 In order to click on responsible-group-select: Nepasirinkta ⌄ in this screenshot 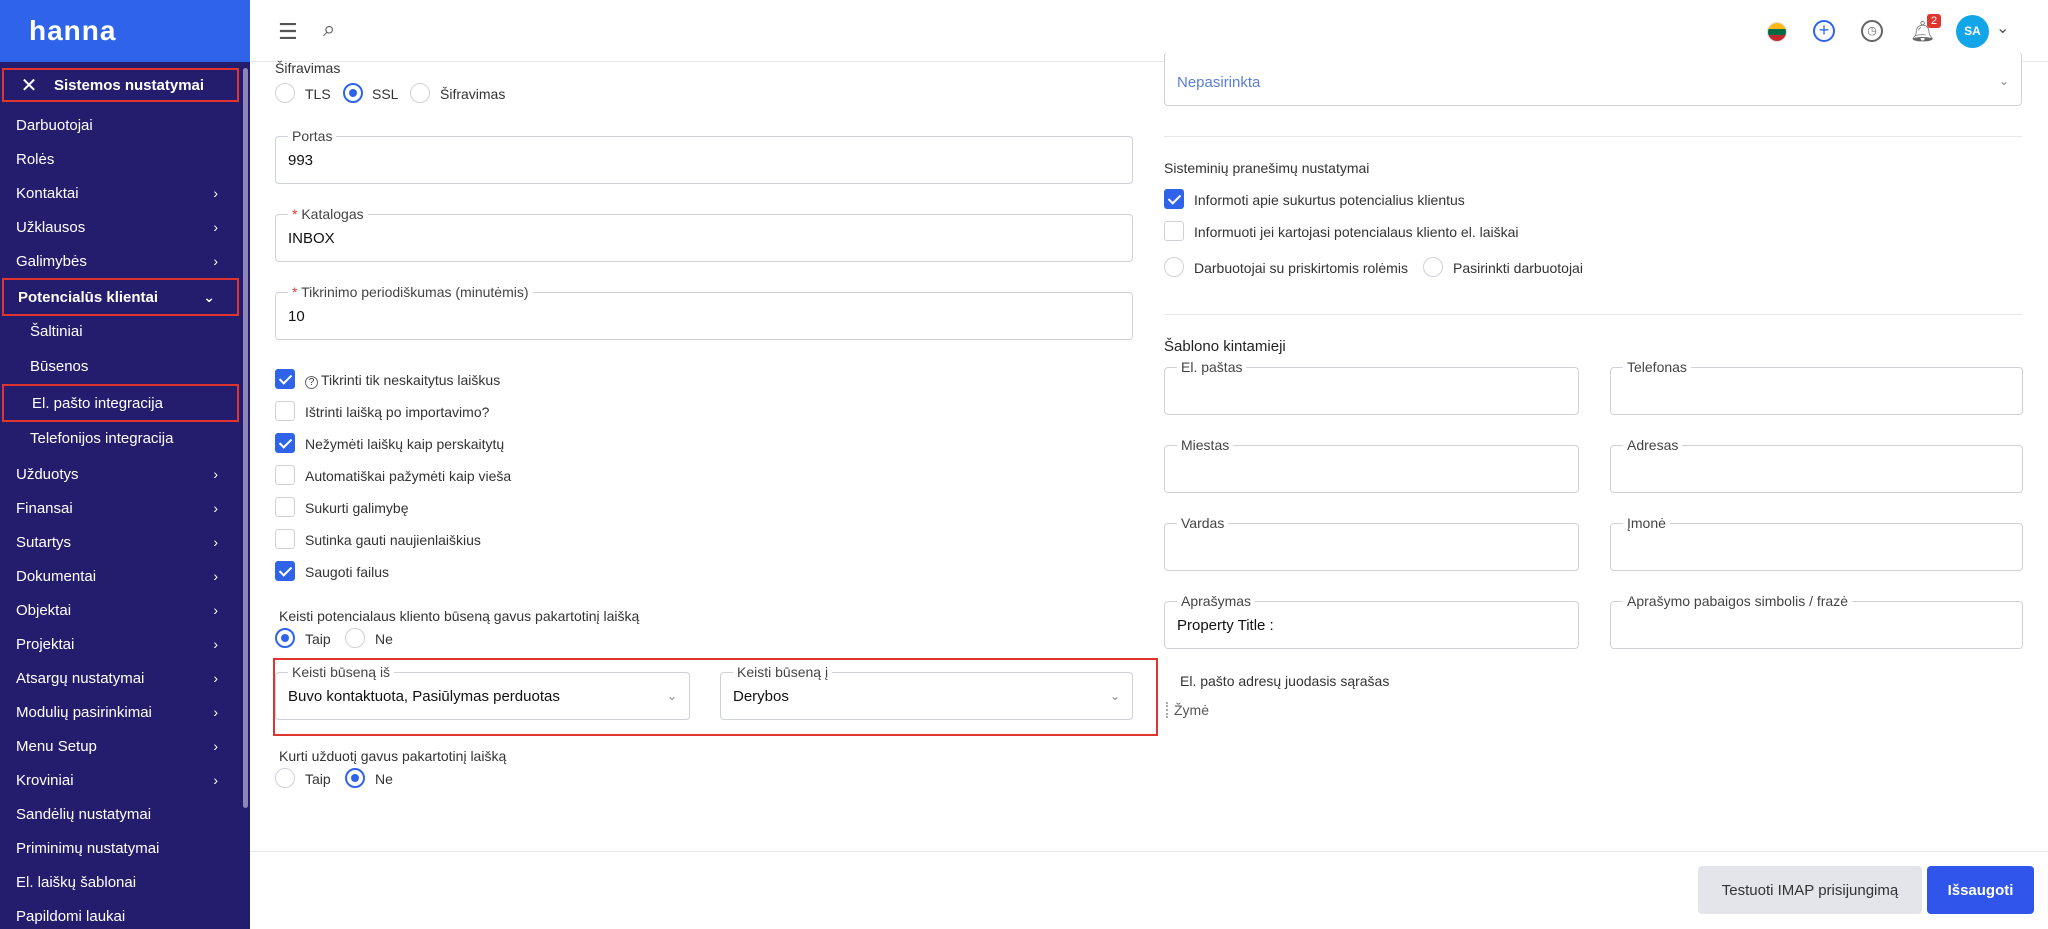, I will do `click(1593, 79)`.